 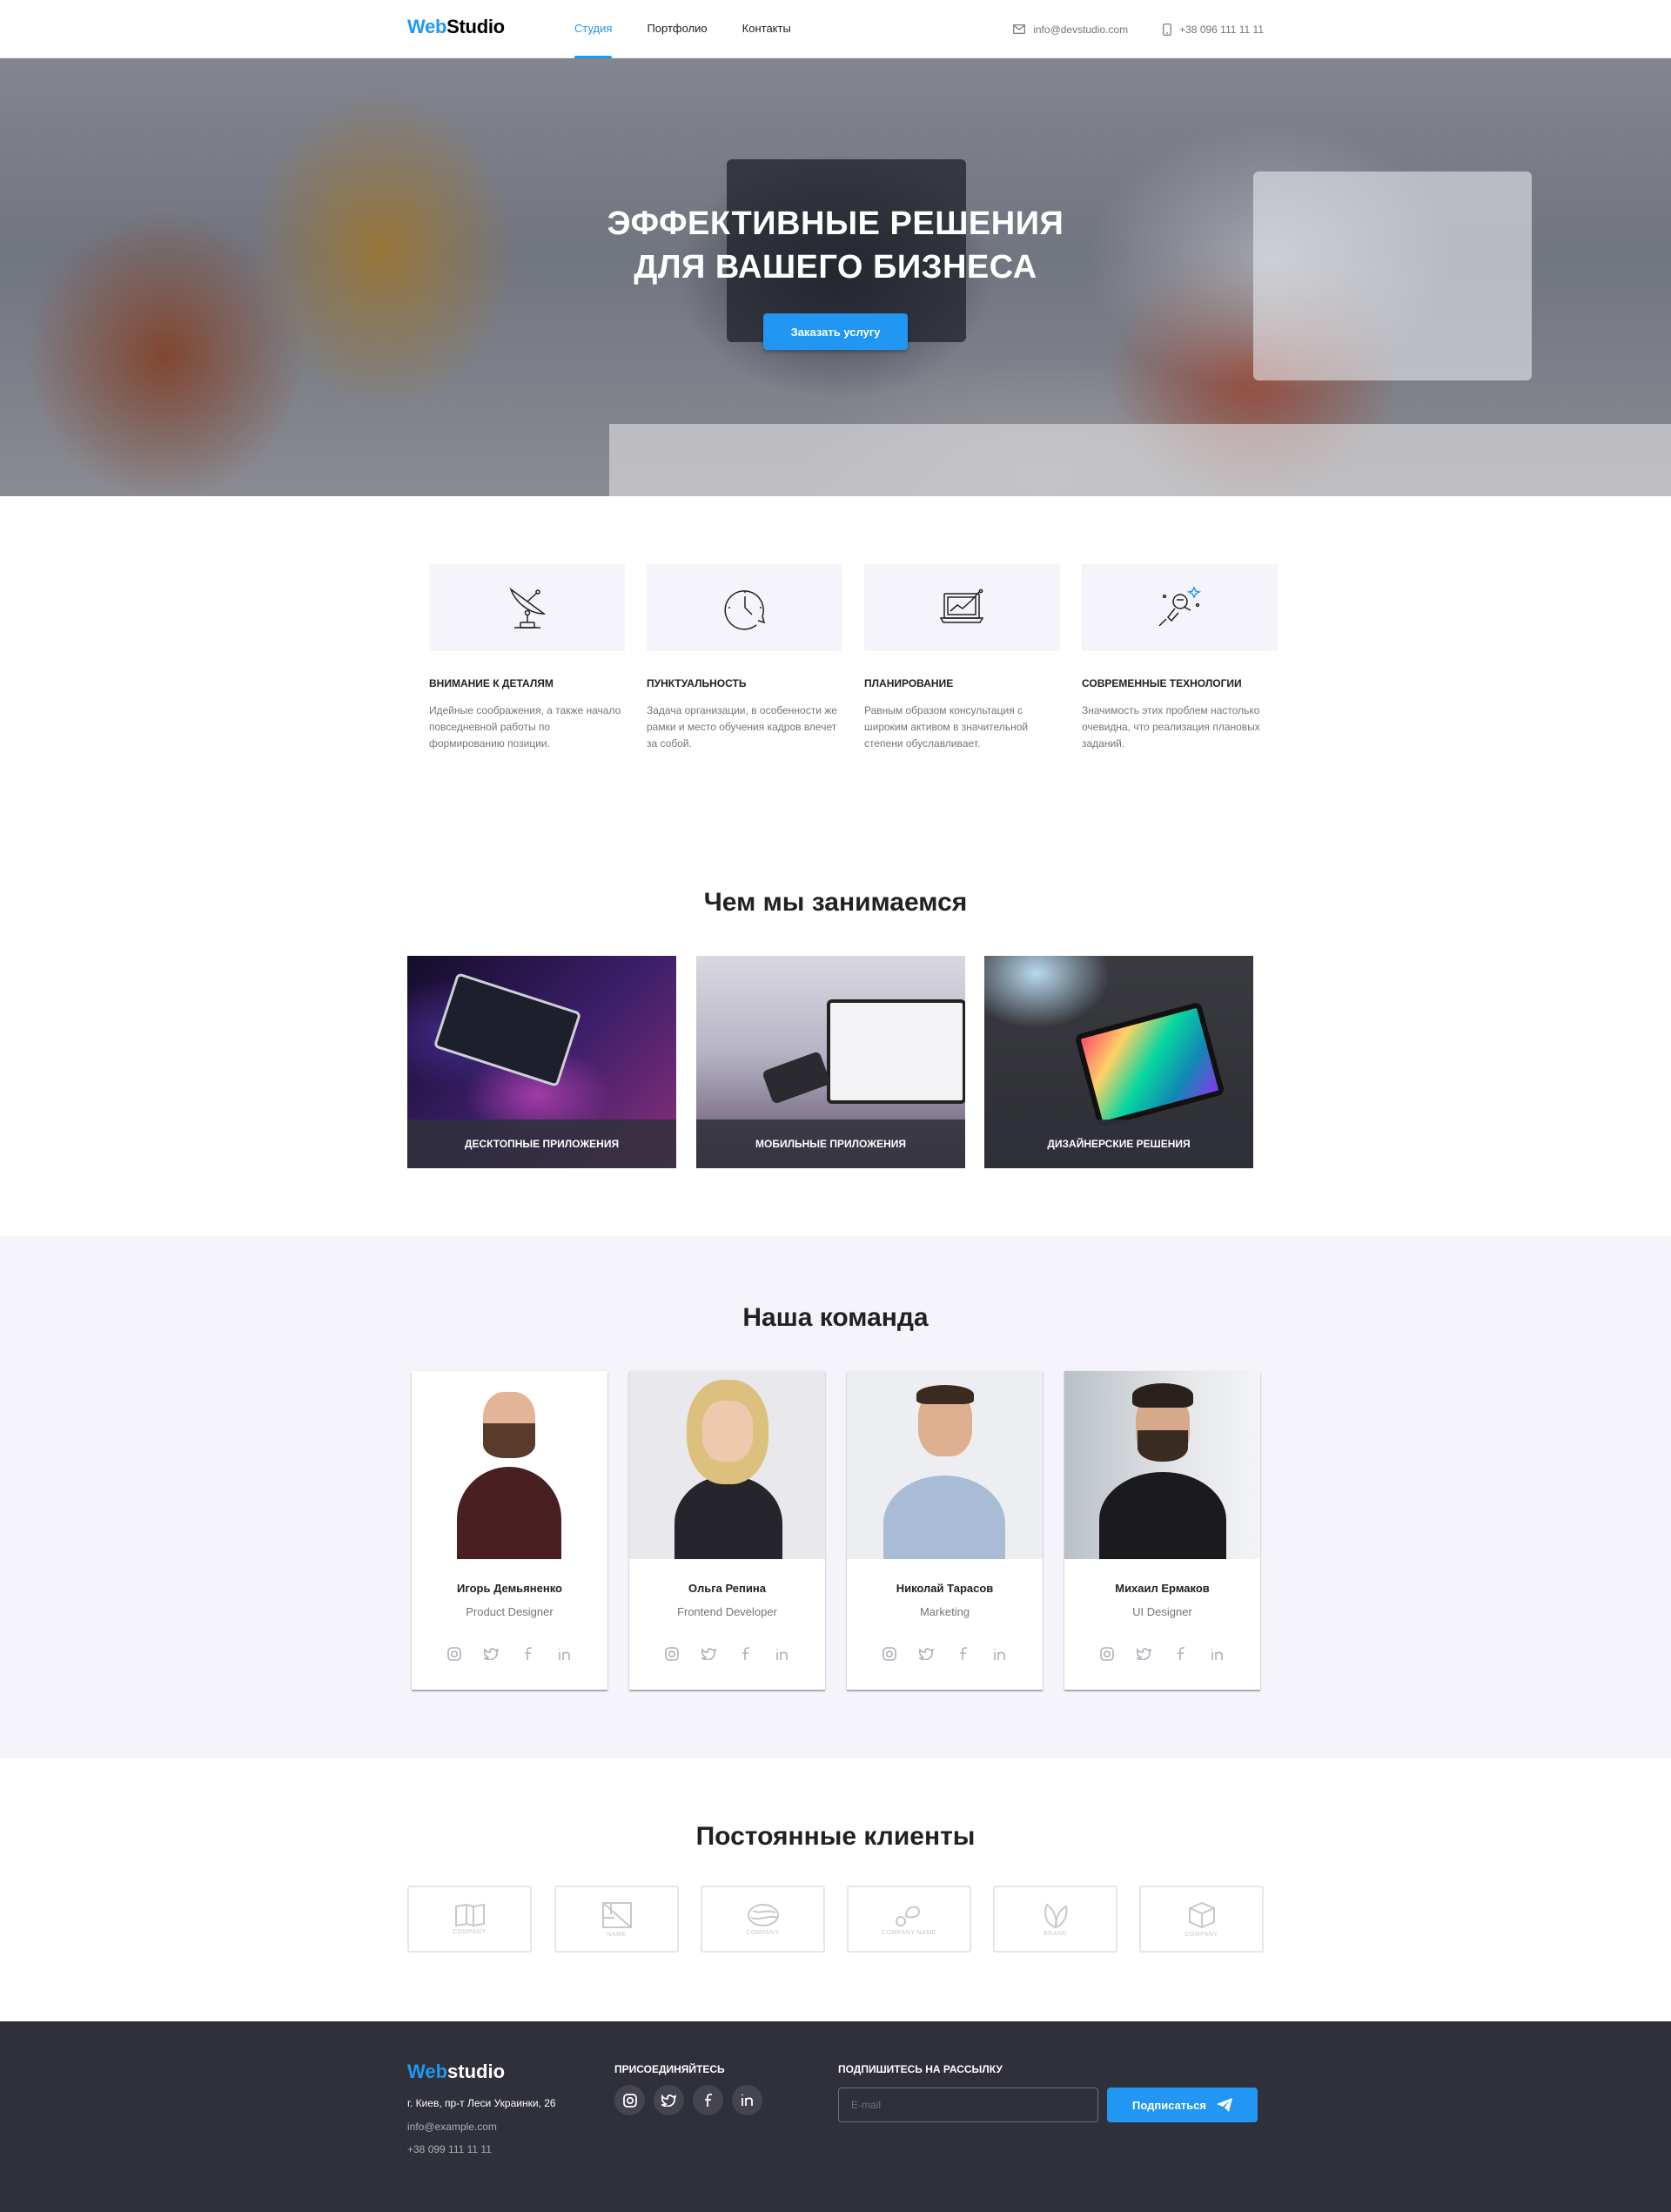 What do you see at coordinates (945, 1588) in the screenshot?
I see `member-name: Николай Тарасов` at bounding box center [945, 1588].